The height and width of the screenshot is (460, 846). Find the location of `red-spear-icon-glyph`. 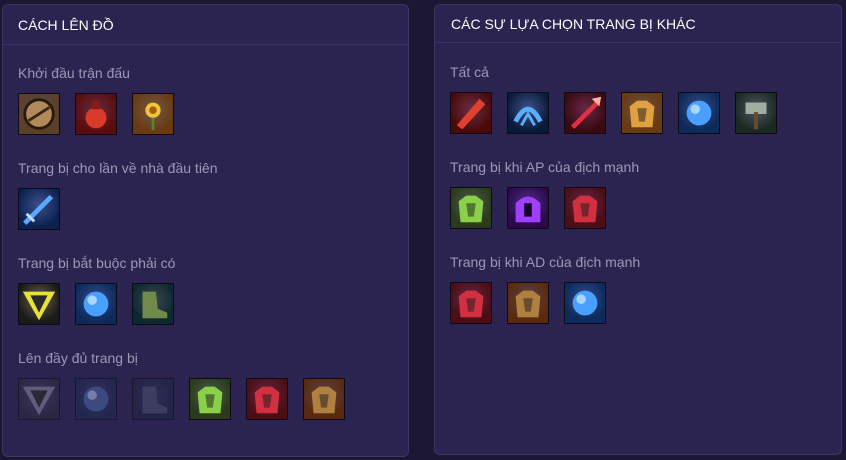

red-spear-icon-glyph is located at coordinates (586, 112).